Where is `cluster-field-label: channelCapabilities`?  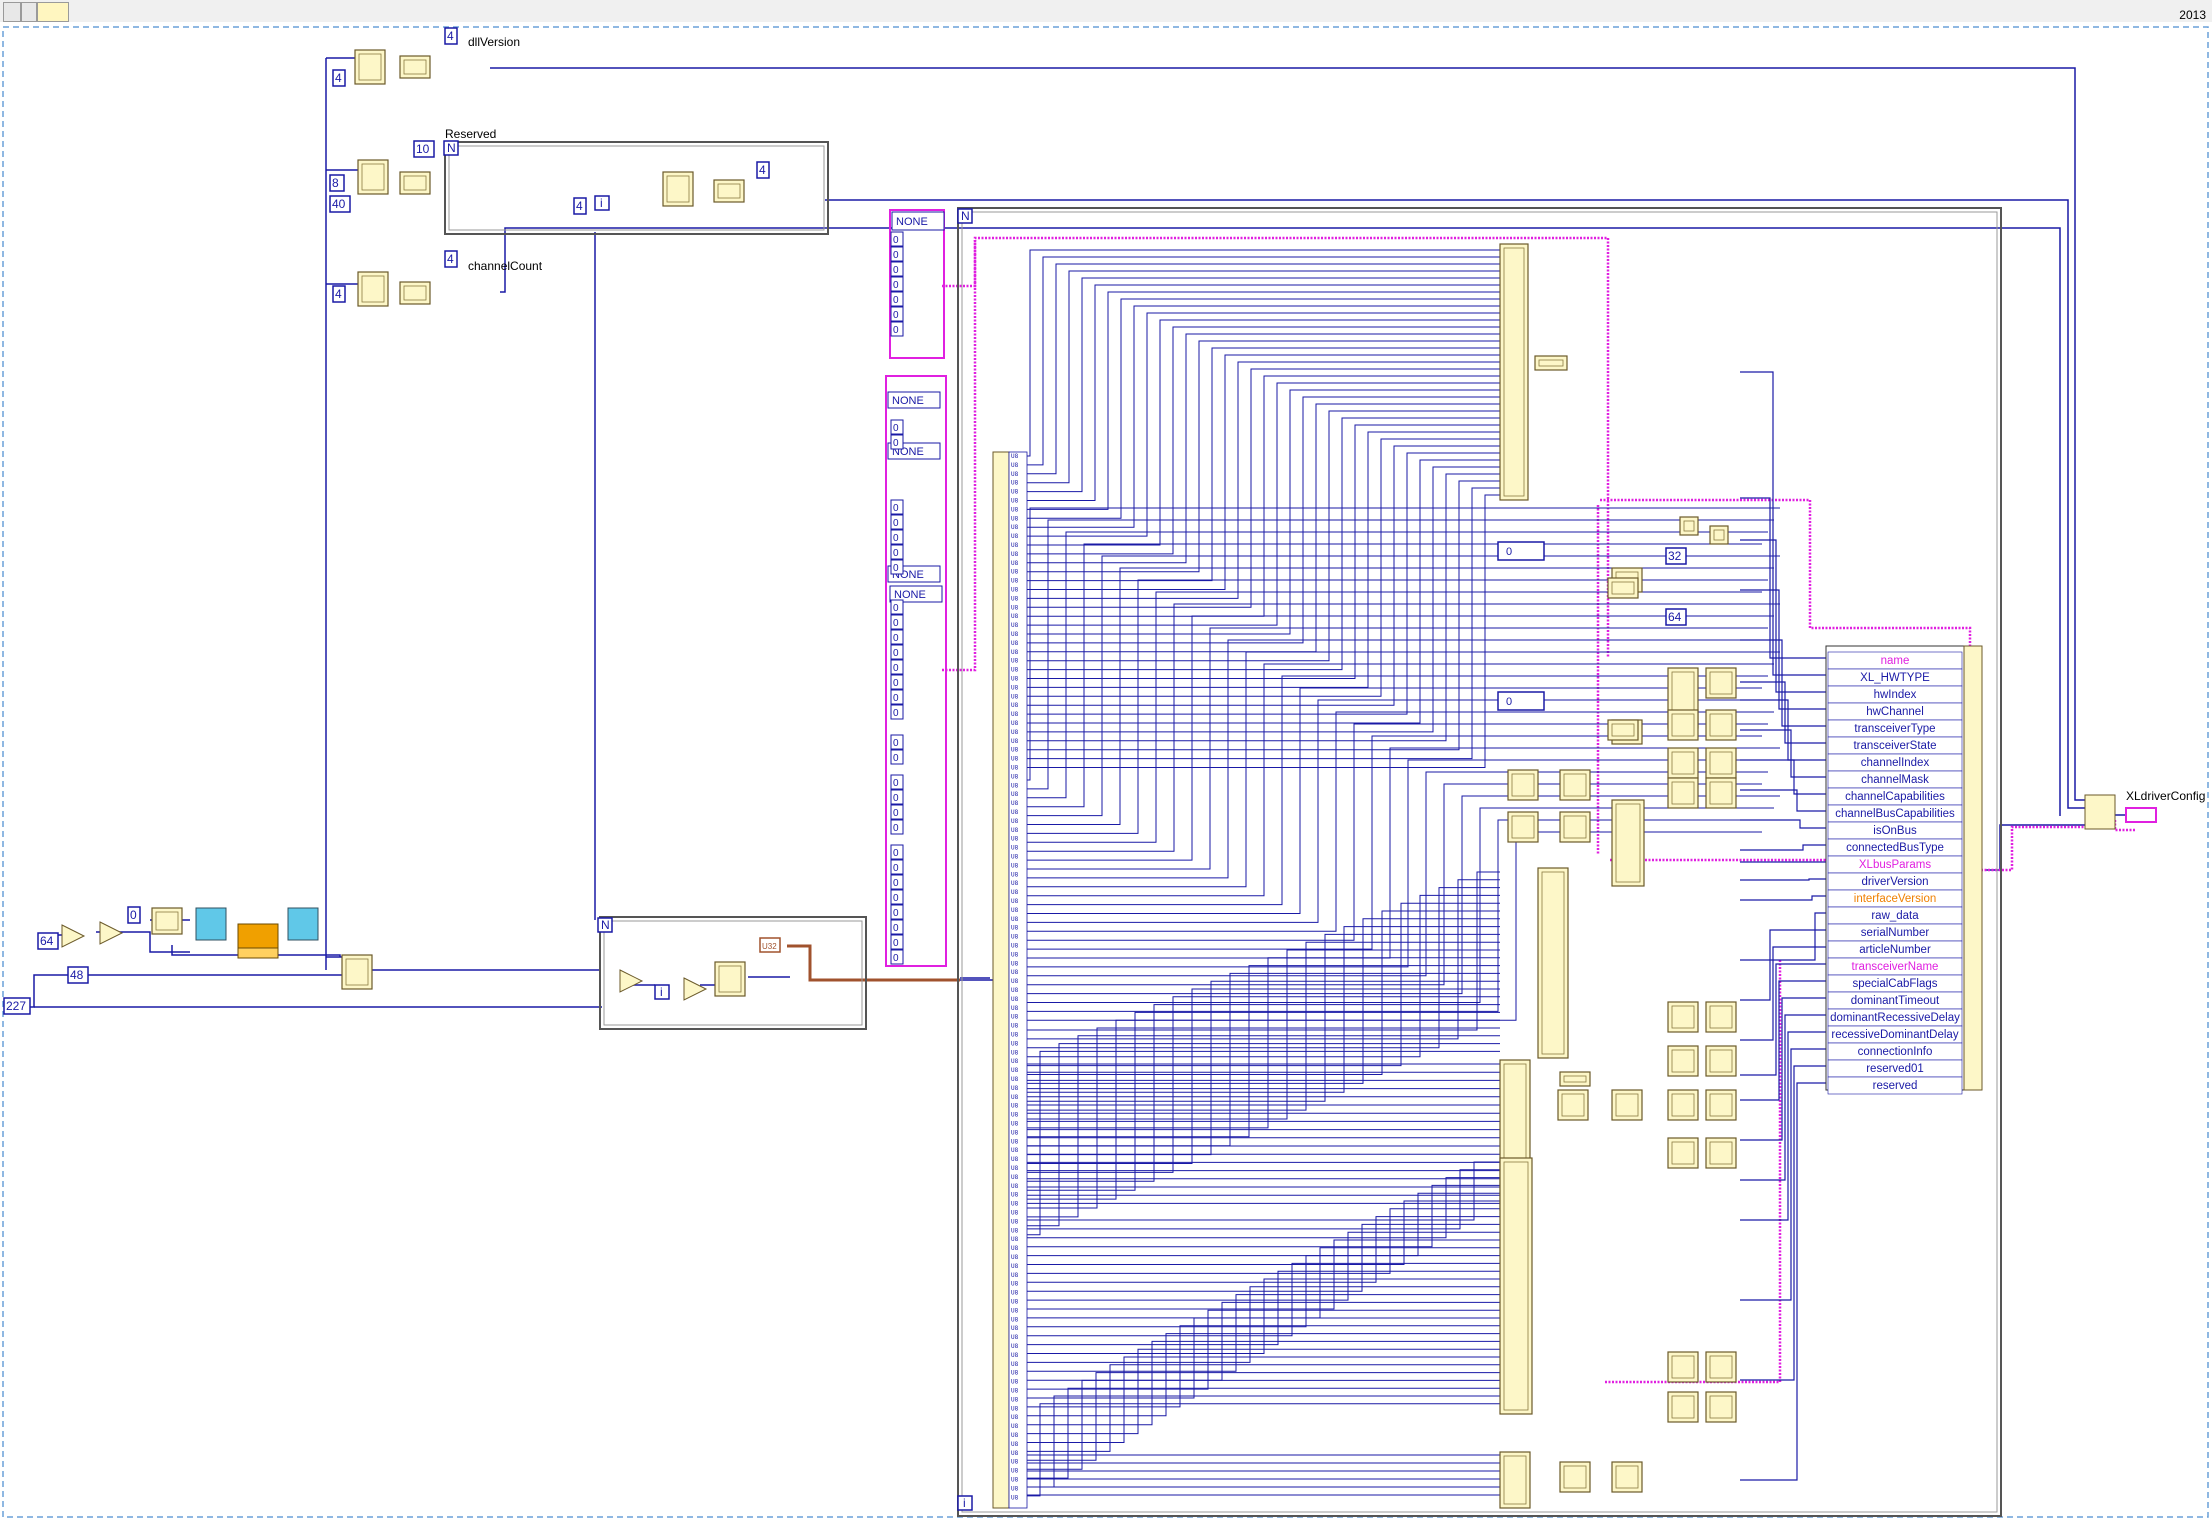 cluster-field-label: channelCapabilities is located at coordinates (1895, 797).